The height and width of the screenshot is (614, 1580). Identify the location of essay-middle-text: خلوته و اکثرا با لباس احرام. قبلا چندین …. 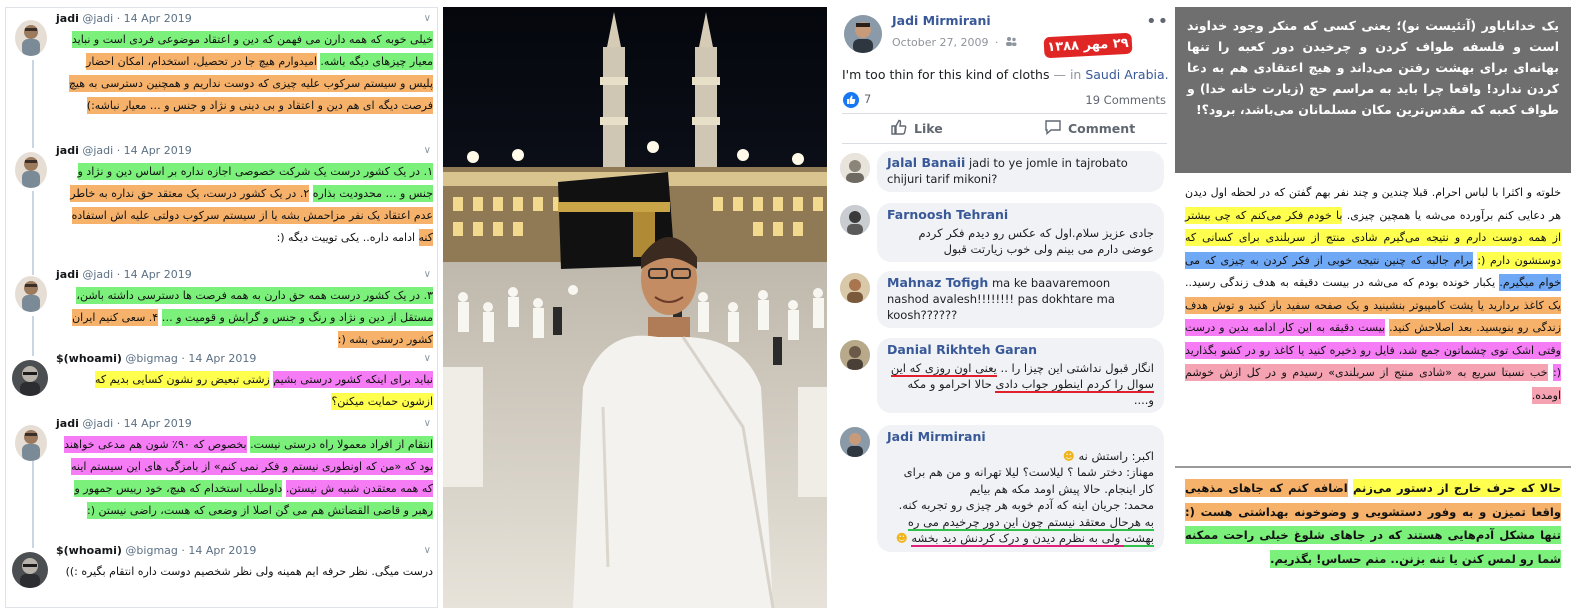
(1373, 320).